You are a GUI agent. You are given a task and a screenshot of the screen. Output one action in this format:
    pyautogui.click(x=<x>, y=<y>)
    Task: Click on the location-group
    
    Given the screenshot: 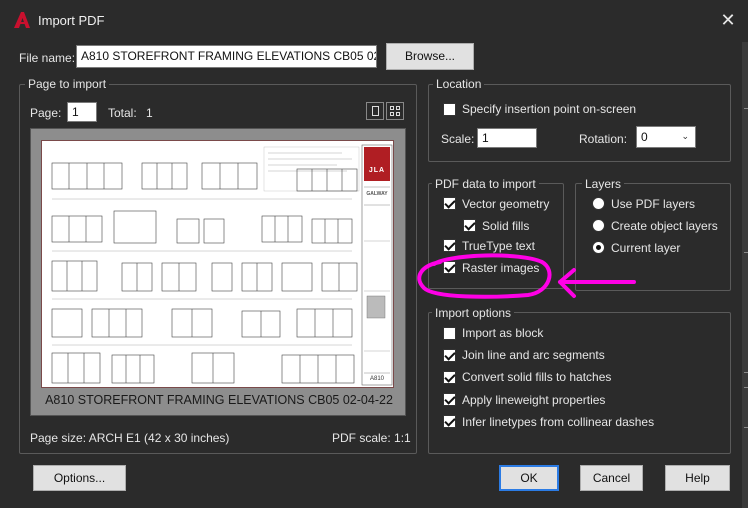 What is the action you would take?
    pyautogui.click(x=579, y=123)
    